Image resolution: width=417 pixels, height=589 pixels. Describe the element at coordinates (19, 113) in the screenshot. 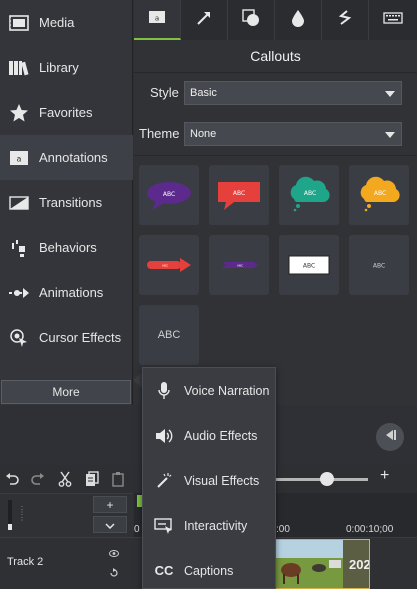

I see `star-icon` at that location.